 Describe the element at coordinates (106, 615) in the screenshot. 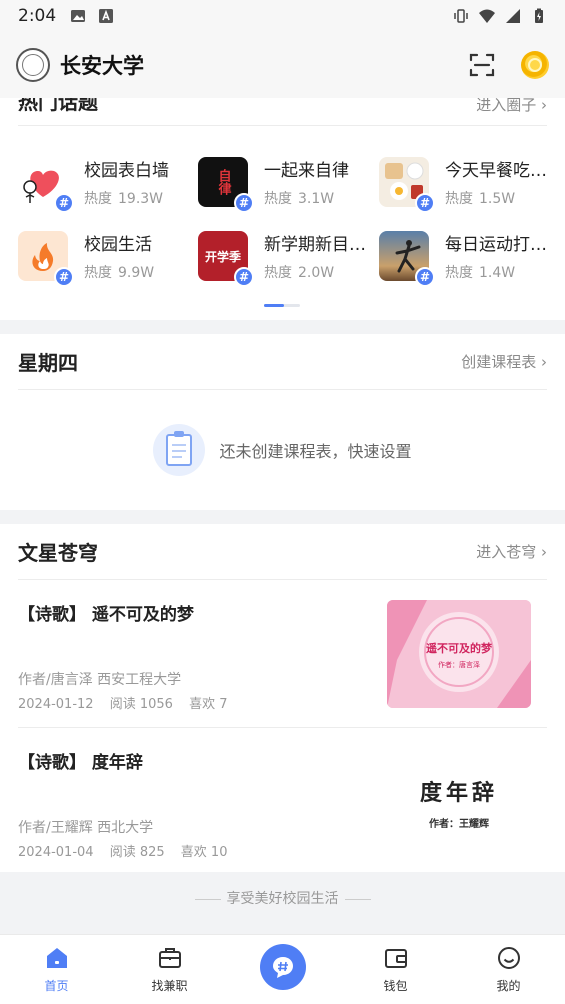

I see `article-title: 【诗歌】 遥不可及的梦` at that location.